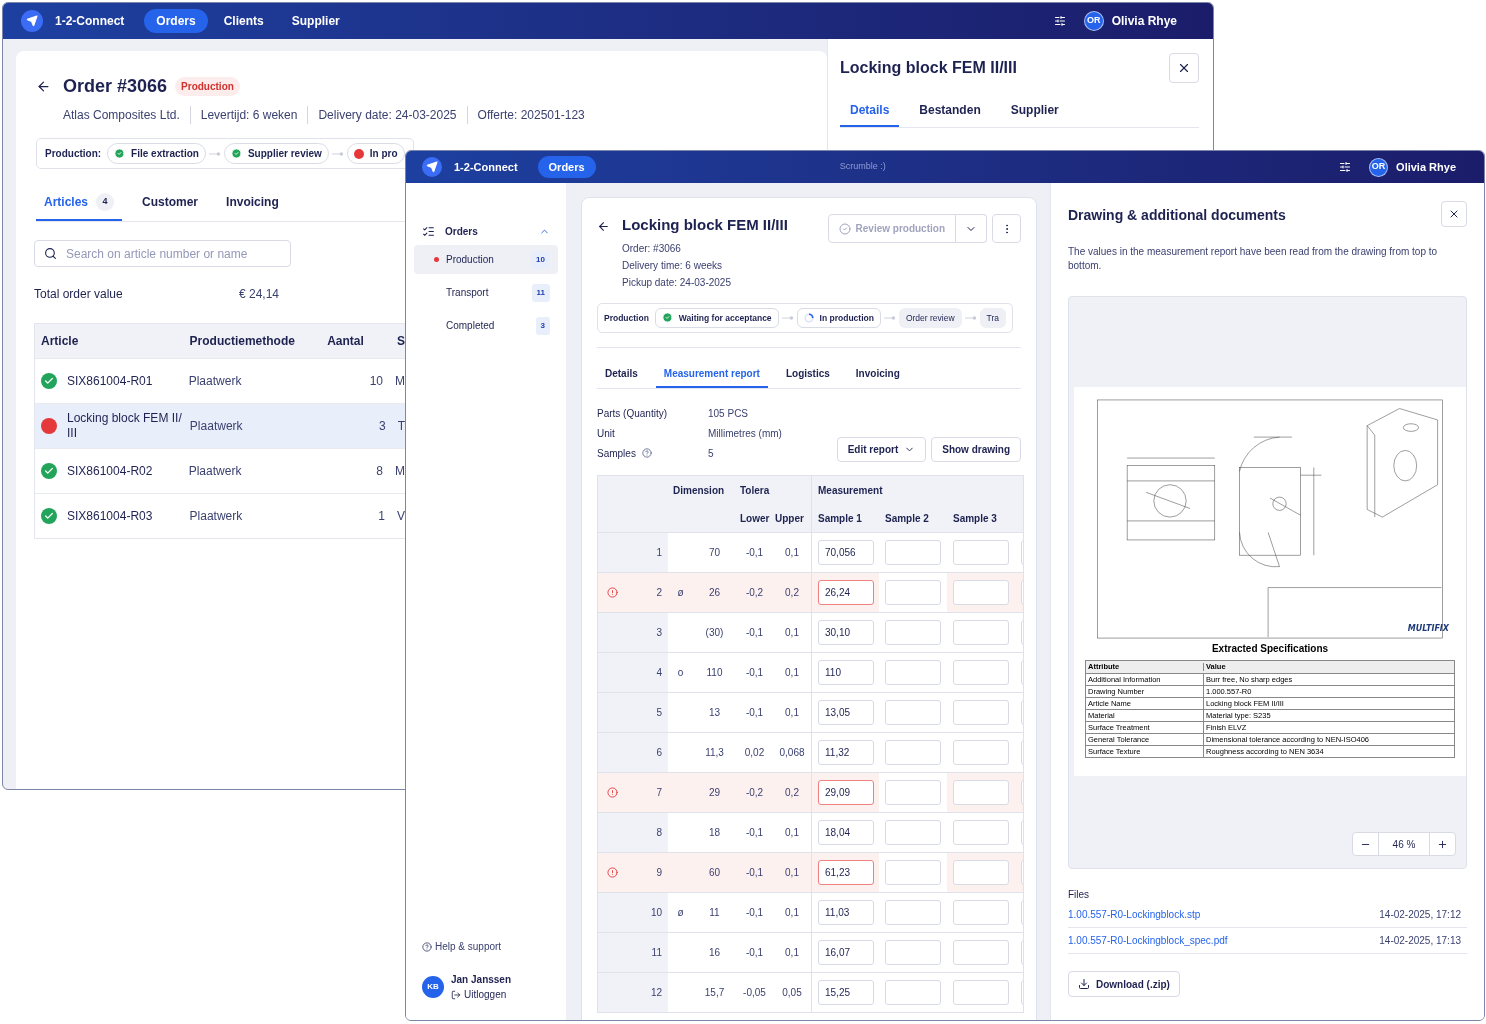  What do you see at coordinates (486, 259) in the screenshot?
I see `sidebar-item: Production 10` at bounding box center [486, 259].